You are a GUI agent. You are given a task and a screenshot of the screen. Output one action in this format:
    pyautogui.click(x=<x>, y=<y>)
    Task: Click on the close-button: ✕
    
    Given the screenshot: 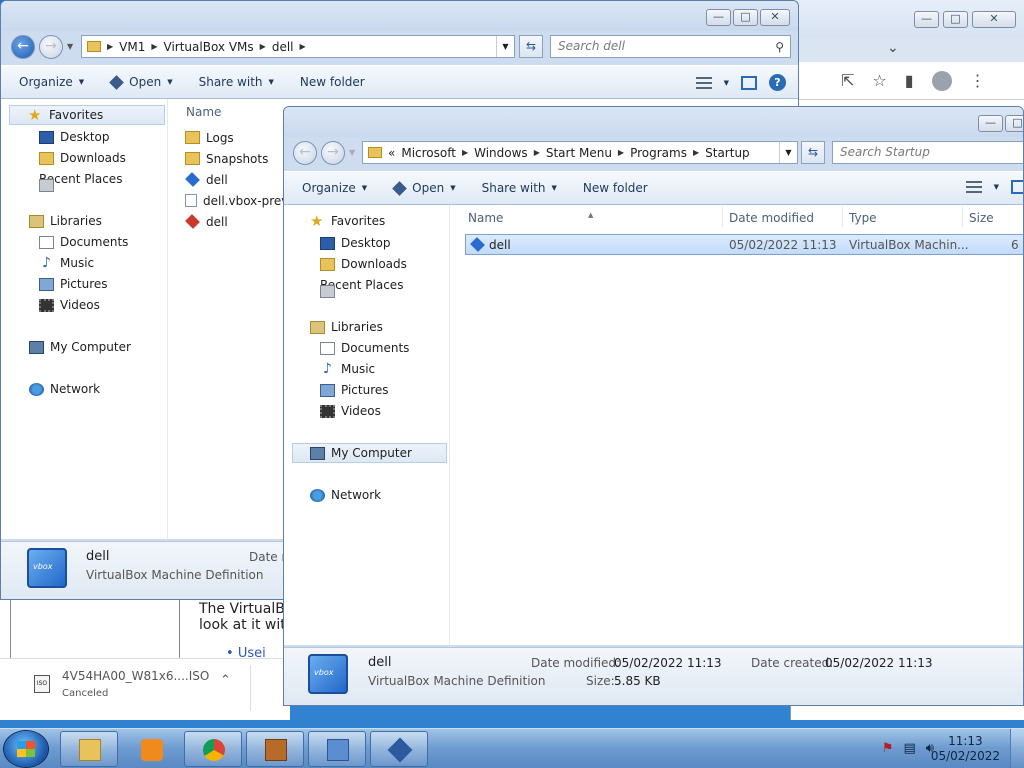 What is the action you would take?
    pyautogui.click(x=775, y=17)
    